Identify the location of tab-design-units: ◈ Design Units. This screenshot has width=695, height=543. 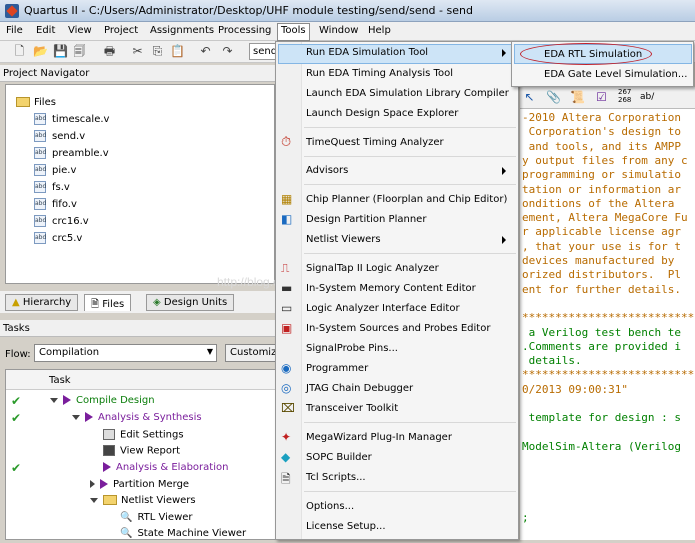
(190, 302).